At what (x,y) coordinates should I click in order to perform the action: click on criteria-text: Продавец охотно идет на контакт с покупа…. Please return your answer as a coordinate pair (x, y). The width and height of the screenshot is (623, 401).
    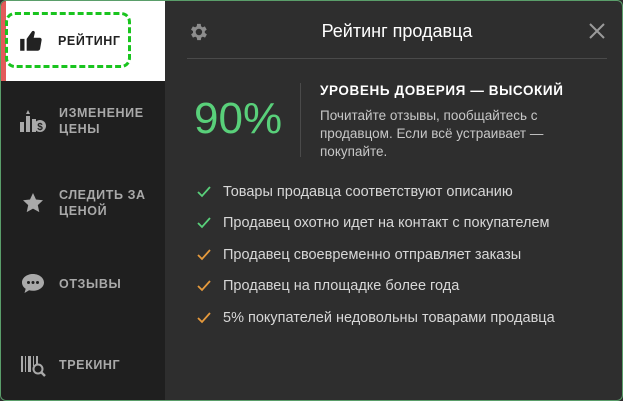
    Looking at the image, I should click on (386, 223).